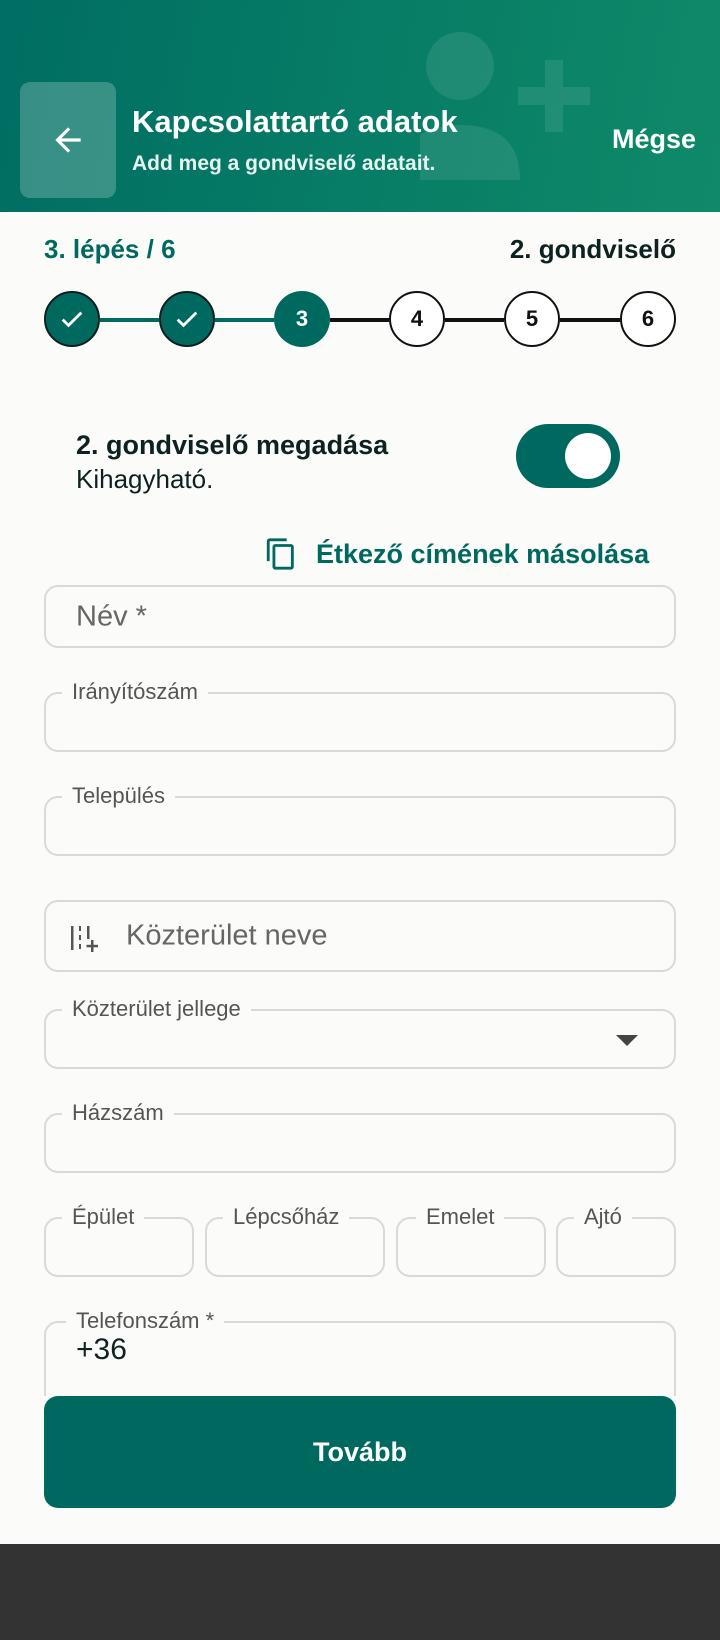 This screenshot has height=1640, width=720. I want to click on phone-field-viewport: Telefonszám * +36, so click(360, 1348).